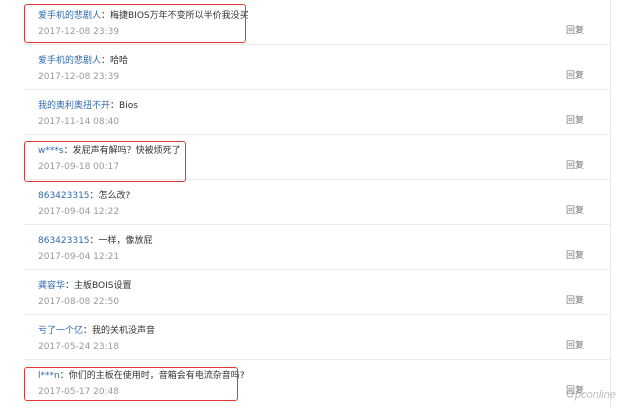 The image size is (640, 408). Describe the element at coordinates (124, 106) in the screenshot. I see `comment-text: ：Bios` at that location.